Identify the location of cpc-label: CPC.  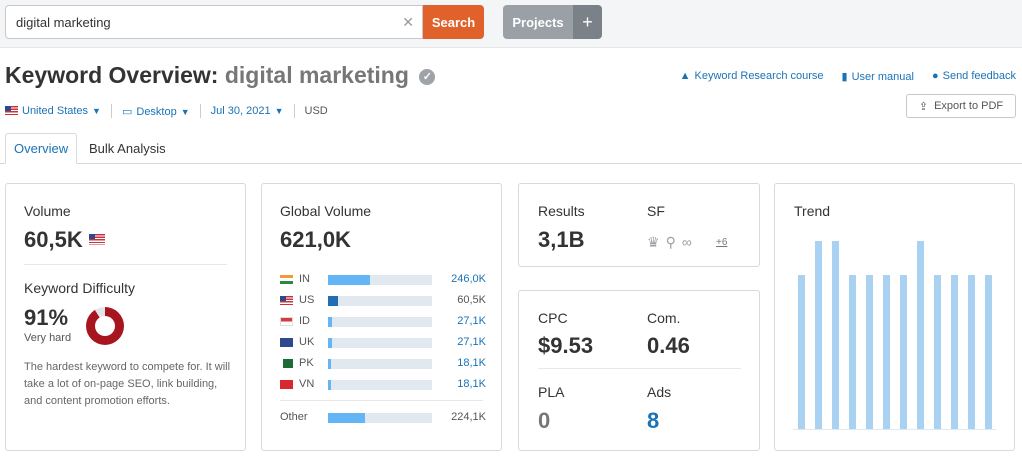
(553, 318).